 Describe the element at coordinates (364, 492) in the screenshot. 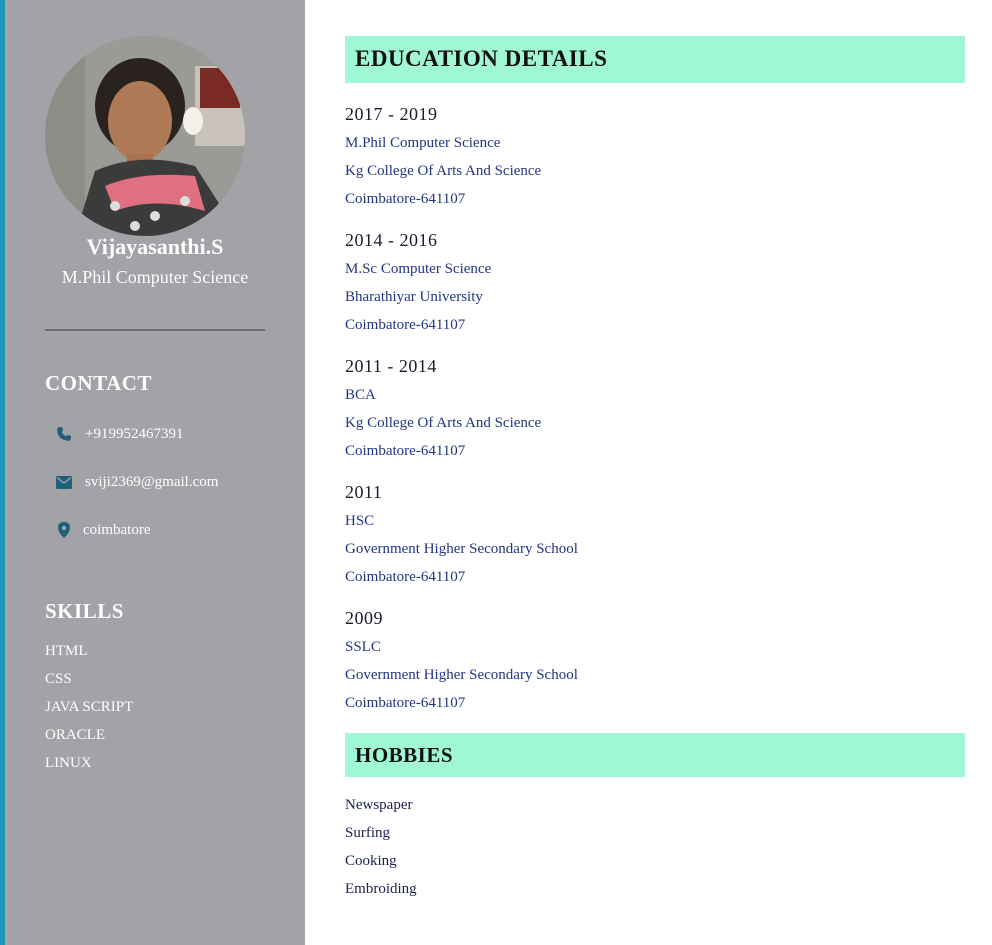

I see `education-years: 2011` at that location.